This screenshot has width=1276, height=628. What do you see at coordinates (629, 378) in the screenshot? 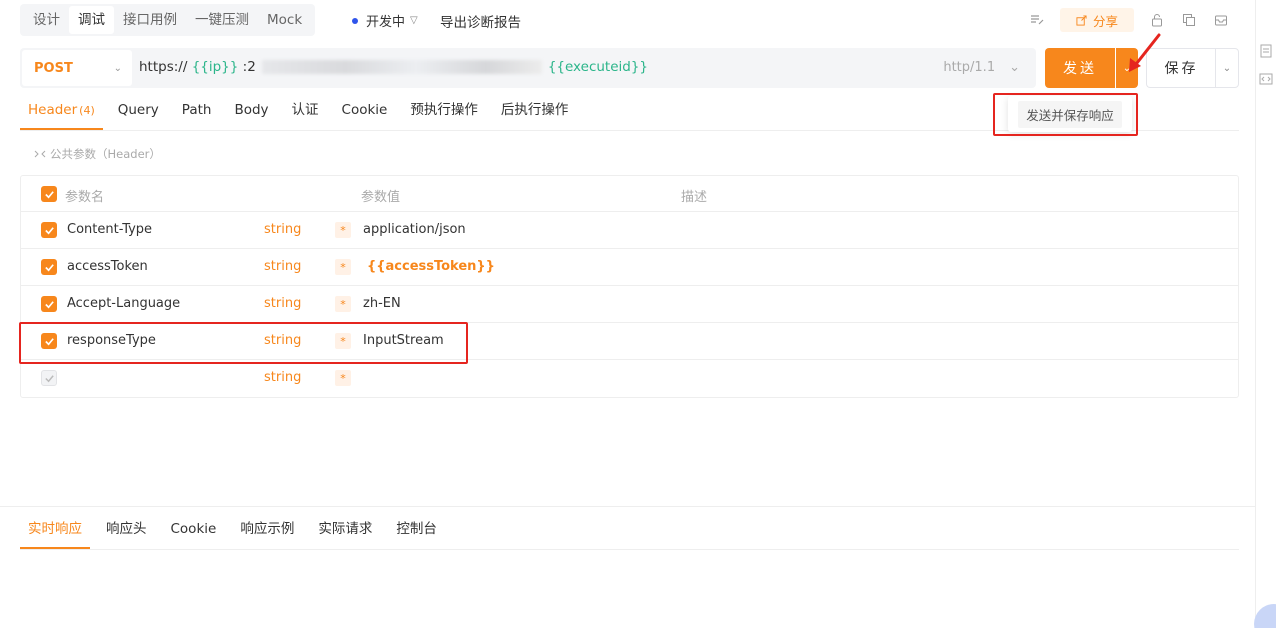
I see `table-row-empty: string *` at bounding box center [629, 378].